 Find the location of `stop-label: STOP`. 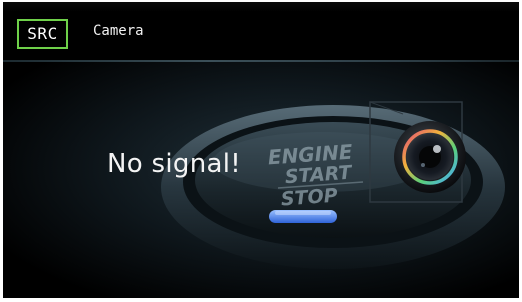

stop-label: STOP is located at coordinates (309, 198).